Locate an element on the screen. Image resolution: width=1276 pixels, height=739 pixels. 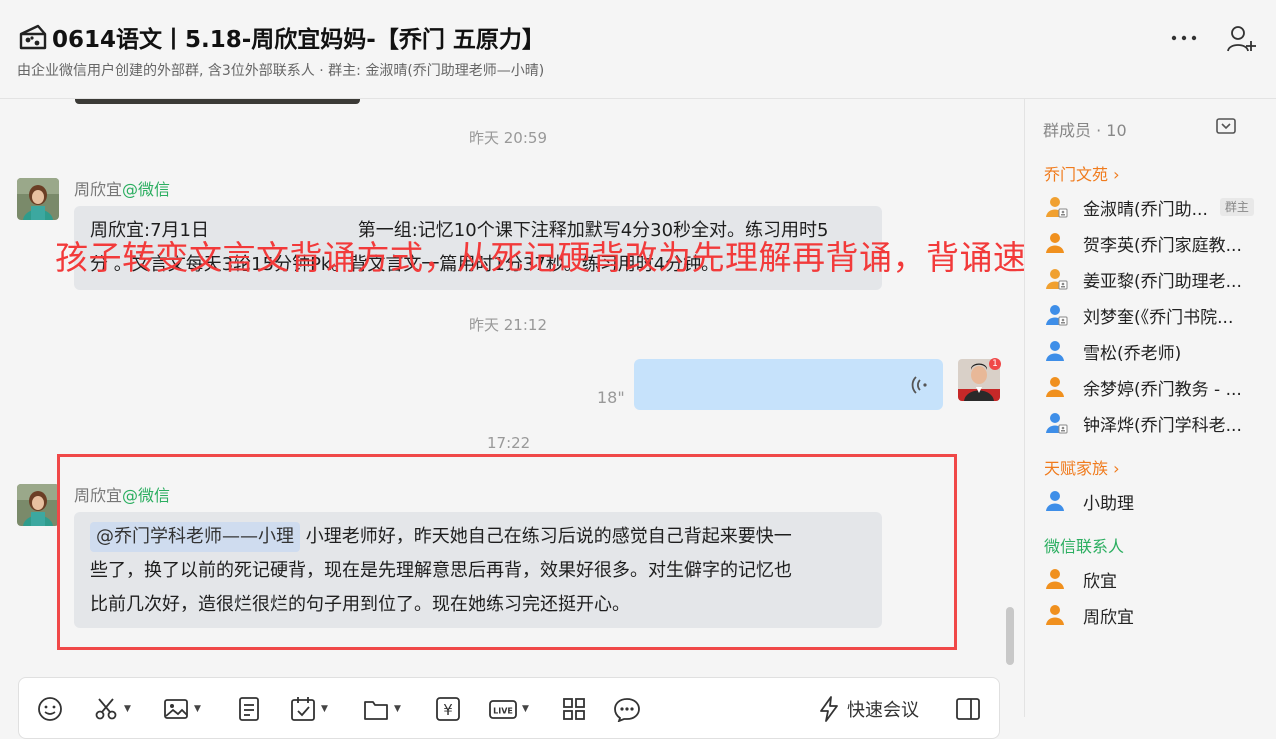
member-item: 小助理 is located at coordinates (1089, 501).